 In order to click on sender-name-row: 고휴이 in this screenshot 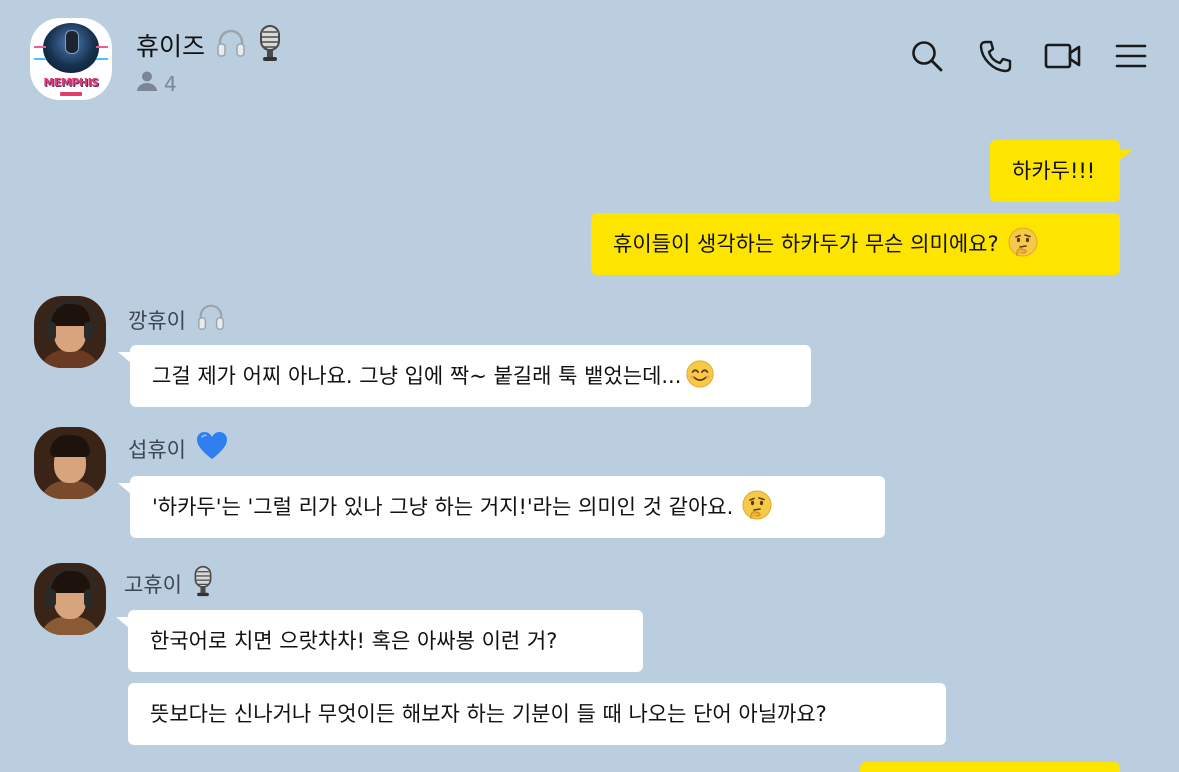, I will do `click(169, 583)`.